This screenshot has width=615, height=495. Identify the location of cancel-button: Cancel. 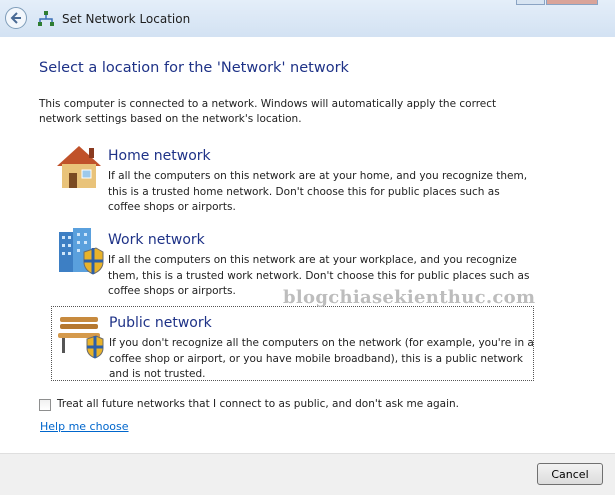
(570, 474).